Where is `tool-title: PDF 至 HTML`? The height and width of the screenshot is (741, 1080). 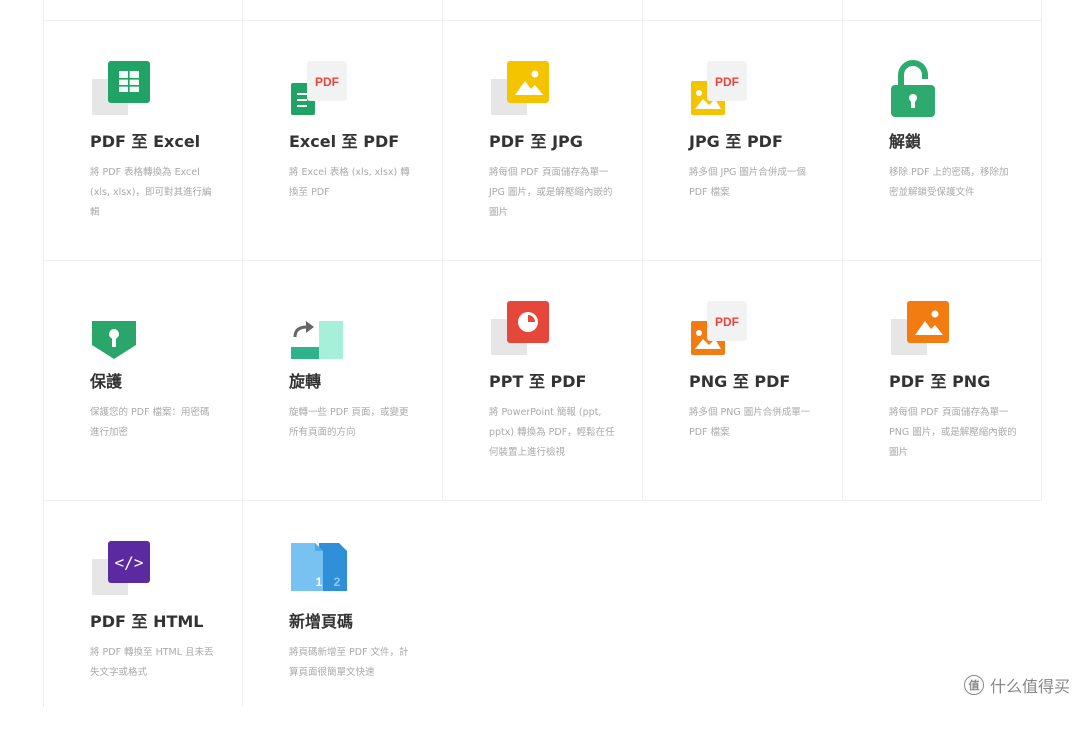 tool-title: PDF 至 HTML is located at coordinates (147, 621).